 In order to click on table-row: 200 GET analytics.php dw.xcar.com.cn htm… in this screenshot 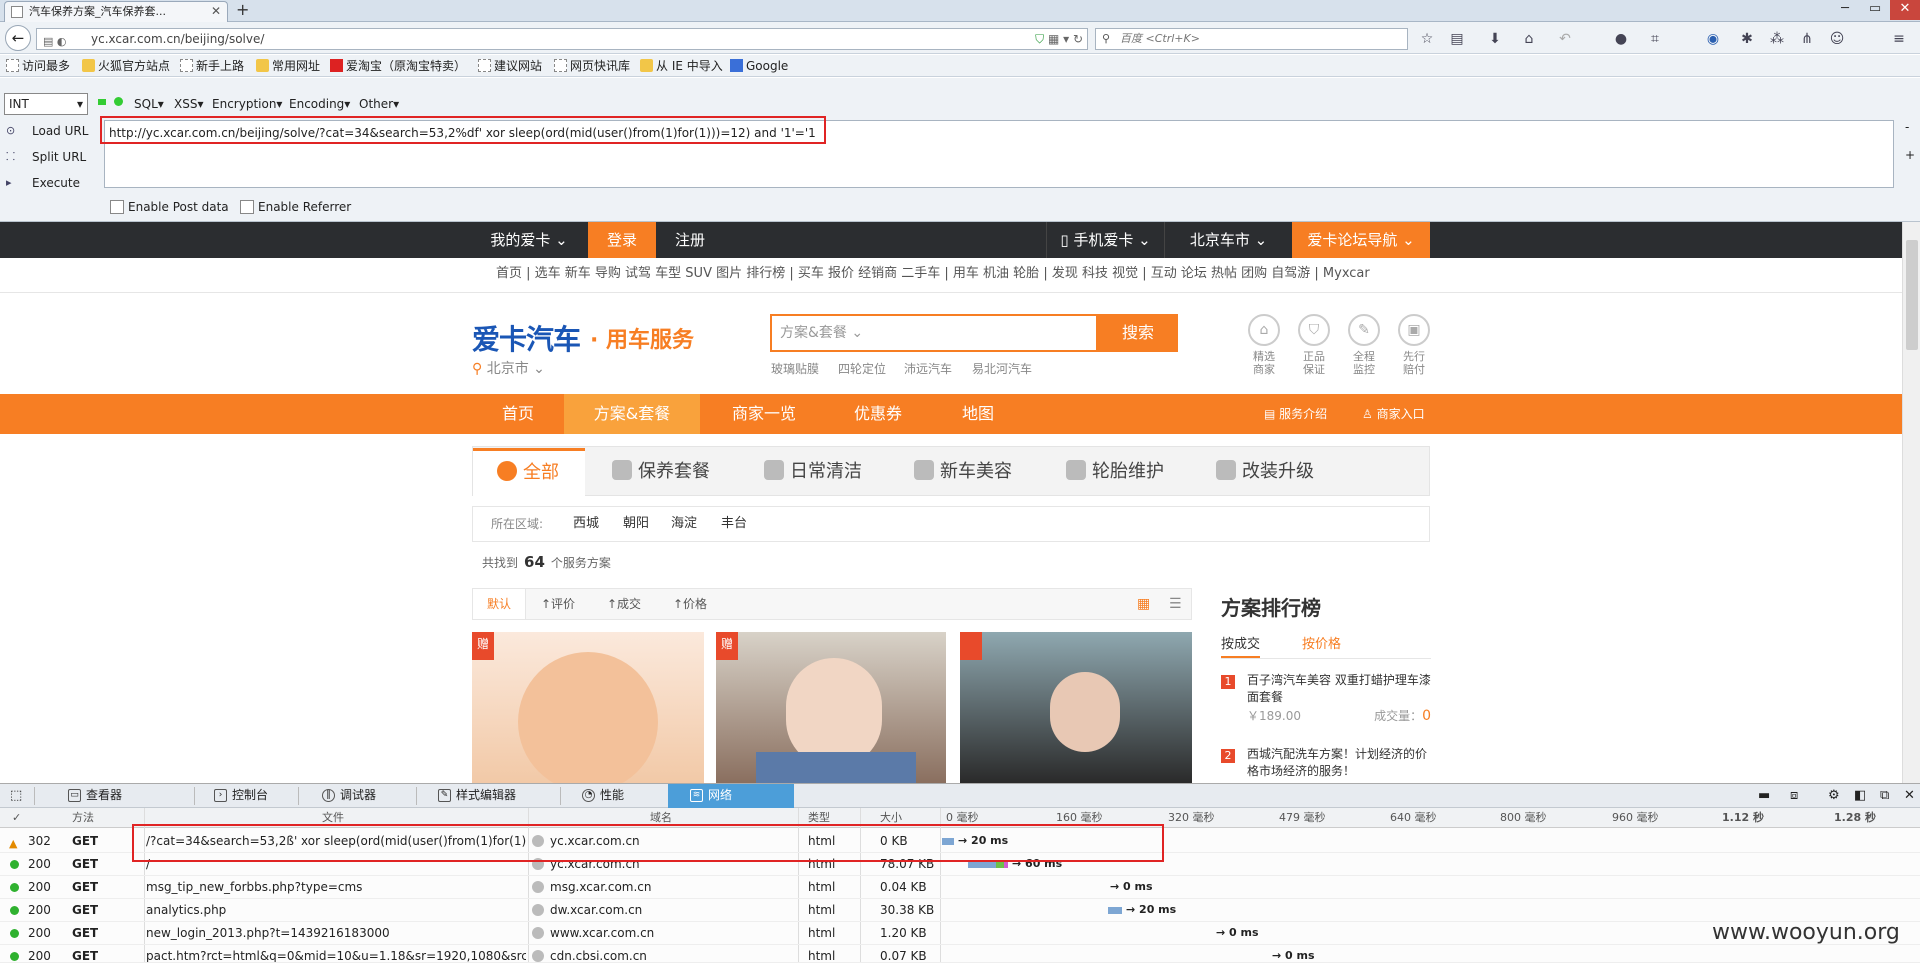, I will do `click(960, 910)`.